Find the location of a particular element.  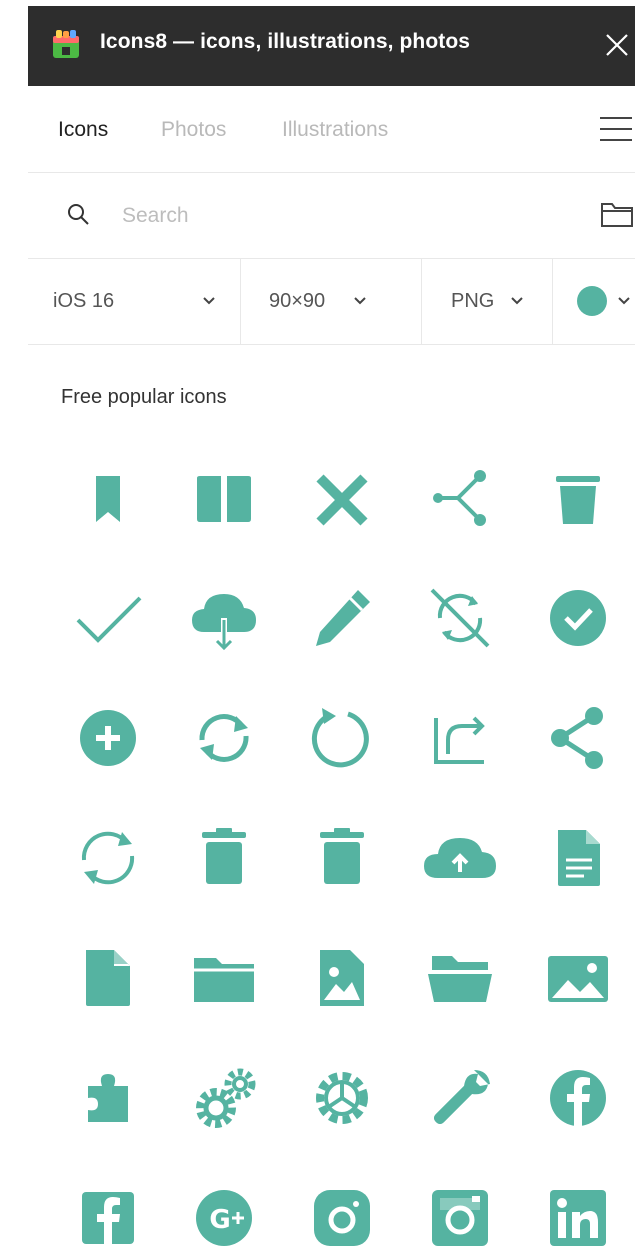

style-dropdown: iOS 16 is located at coordinates (134, 301).